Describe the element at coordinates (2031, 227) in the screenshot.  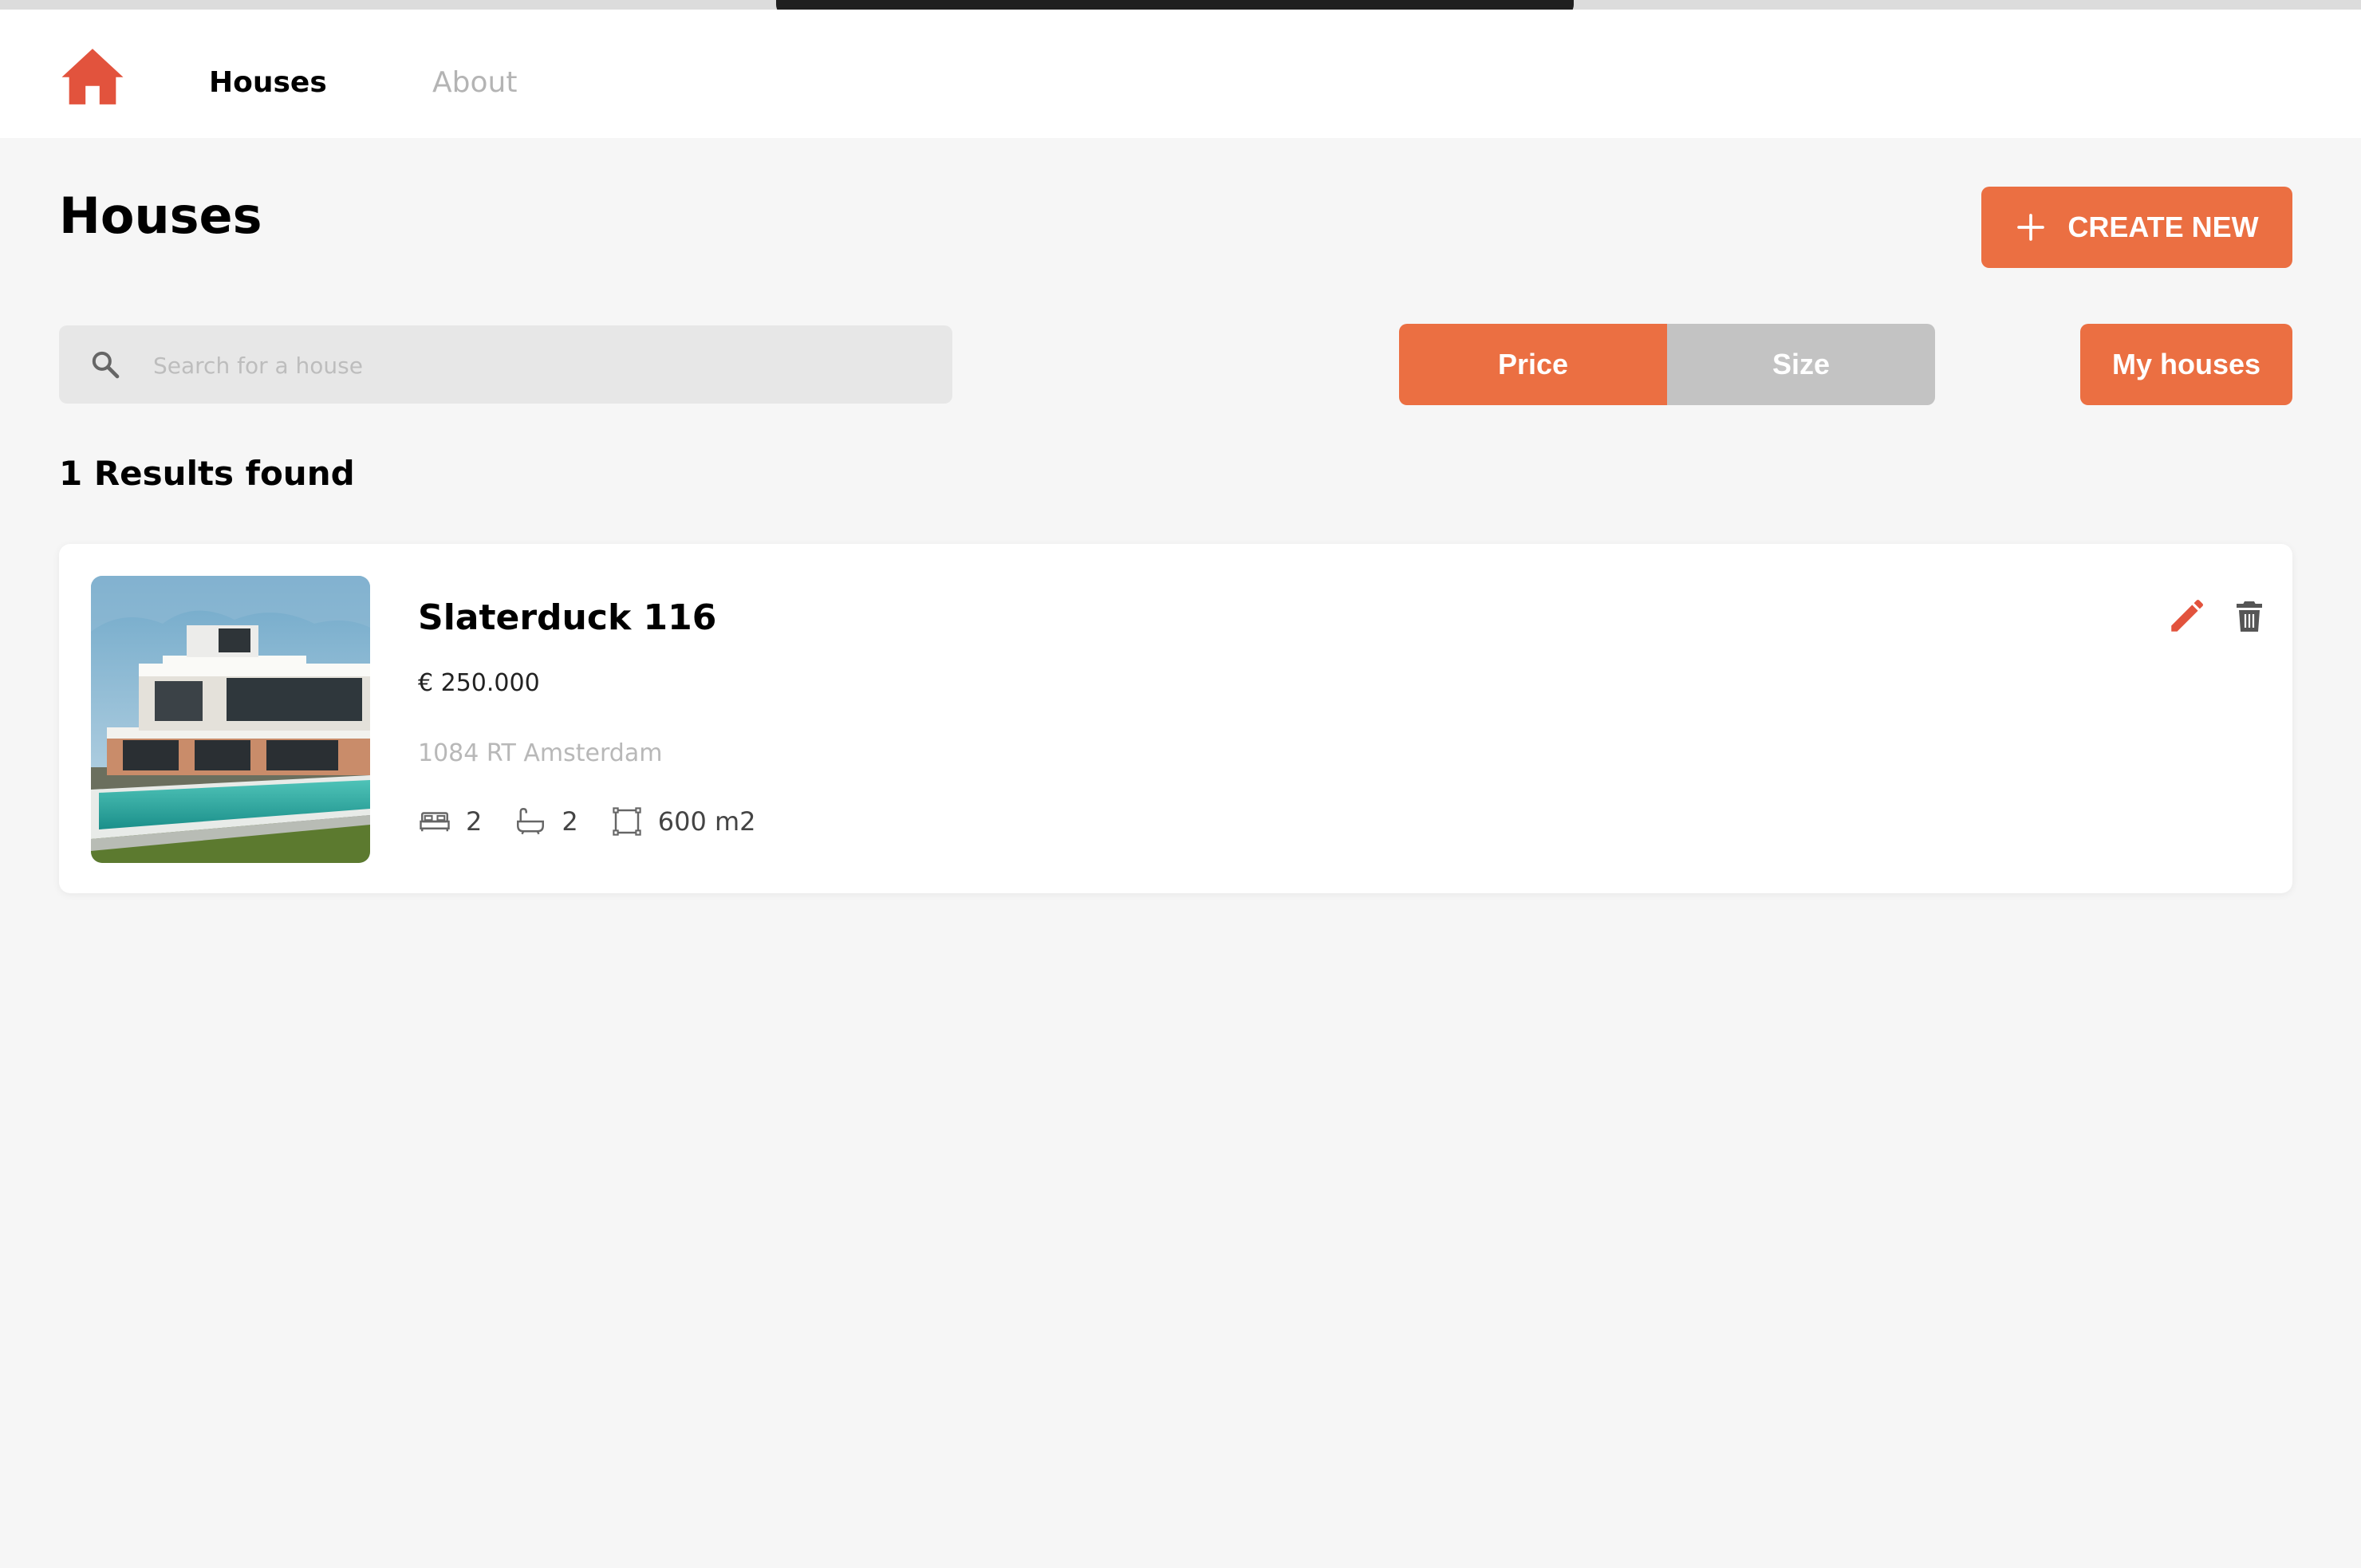
I see `plus-icon` at that location.